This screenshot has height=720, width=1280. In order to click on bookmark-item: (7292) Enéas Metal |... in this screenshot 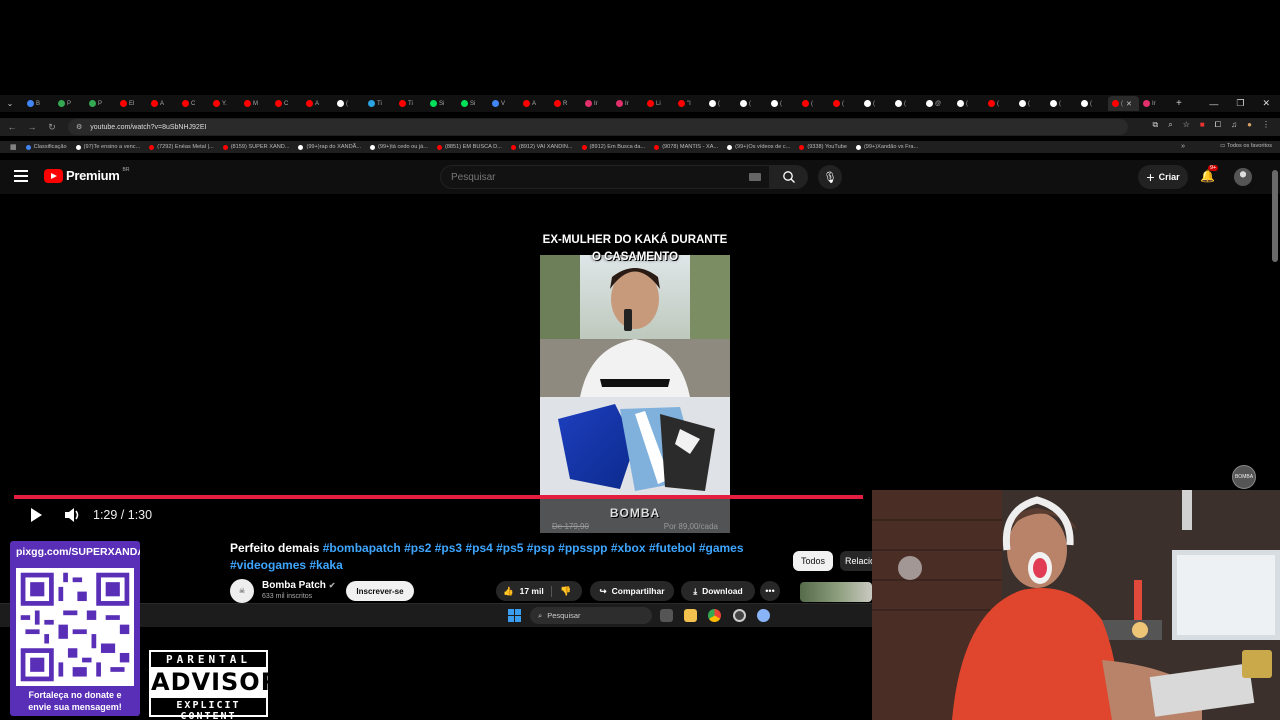, I will do `click(181, 147)`.